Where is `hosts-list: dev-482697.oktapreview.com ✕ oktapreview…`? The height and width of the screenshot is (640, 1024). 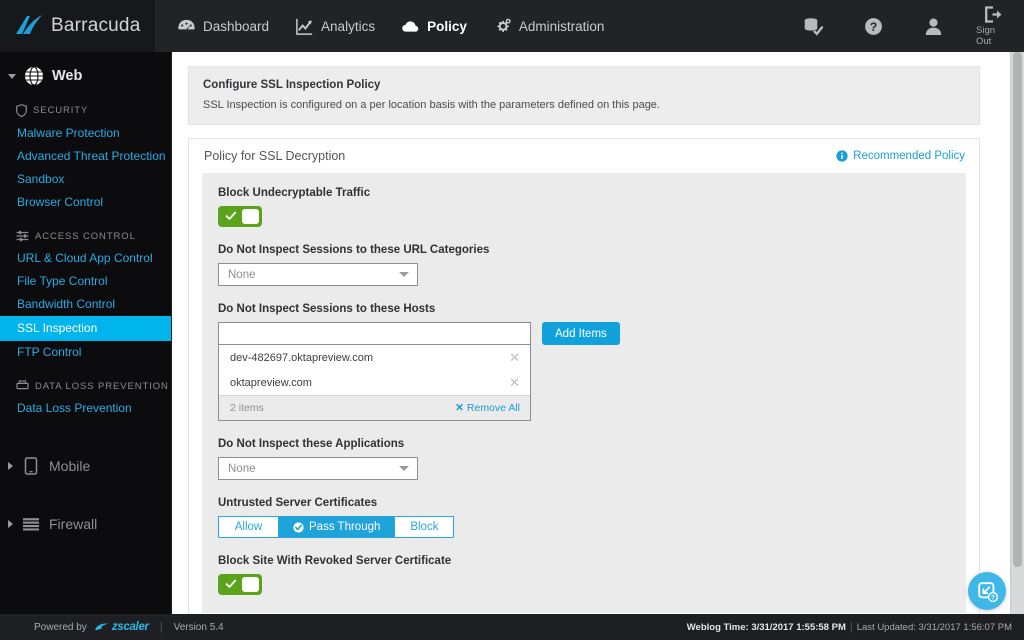 hosts-list: dev-482697.oktapreview.com ✕ oktapreview… is located at coordinates (374, 383).